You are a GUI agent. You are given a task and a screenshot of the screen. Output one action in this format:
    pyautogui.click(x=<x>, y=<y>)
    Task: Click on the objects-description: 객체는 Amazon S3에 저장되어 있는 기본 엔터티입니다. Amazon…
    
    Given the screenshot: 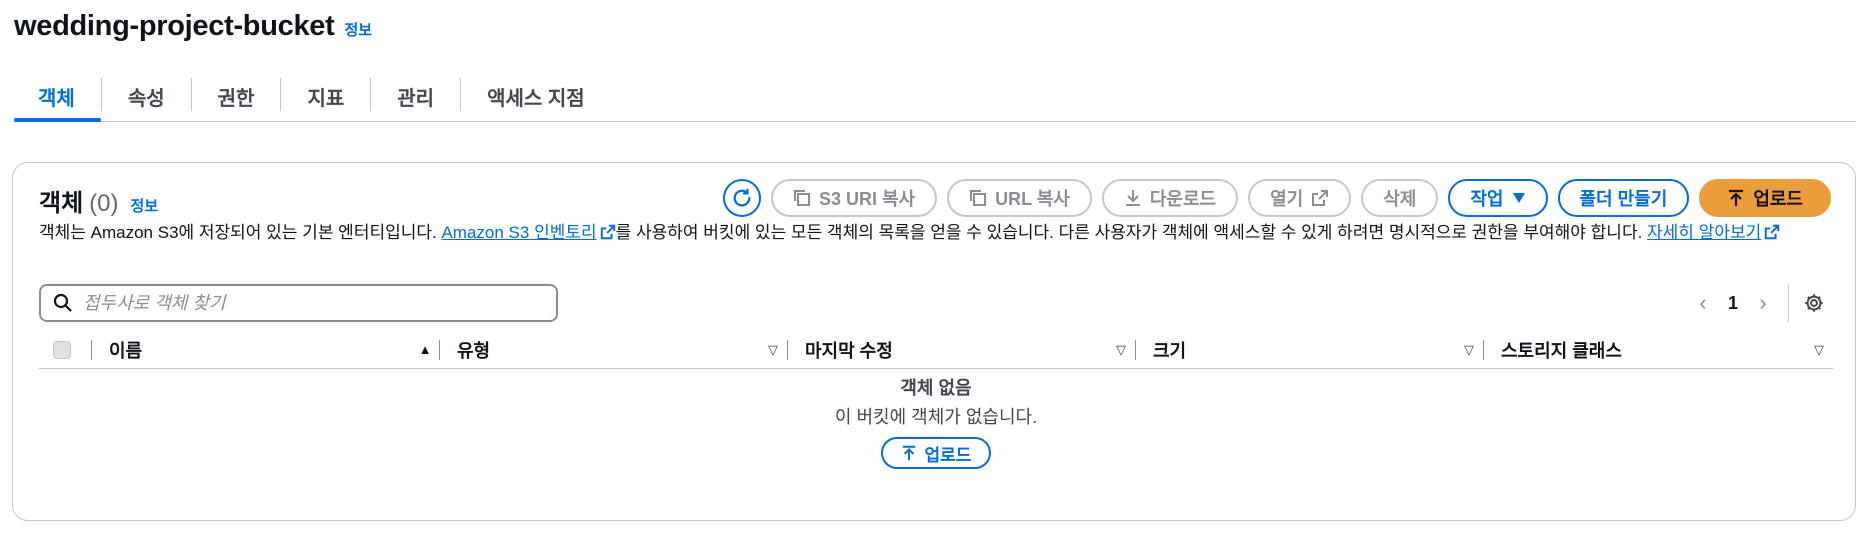 What is the action you would take?
    pyautogui.click(x=934, y=233)
    